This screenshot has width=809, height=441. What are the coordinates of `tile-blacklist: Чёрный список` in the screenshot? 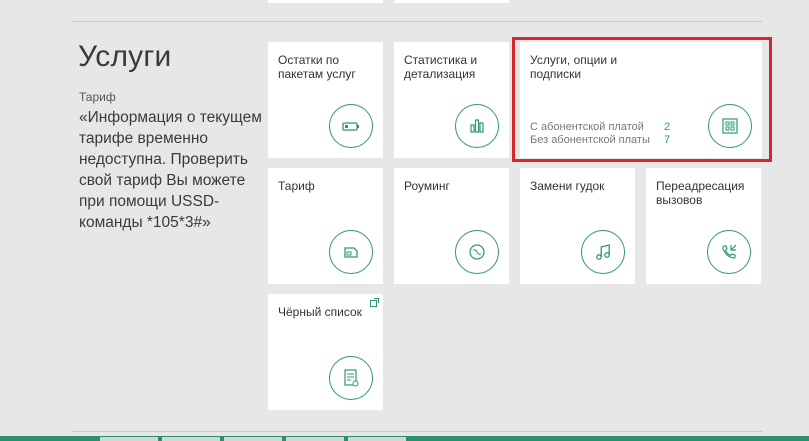 It's located at (325, 352).